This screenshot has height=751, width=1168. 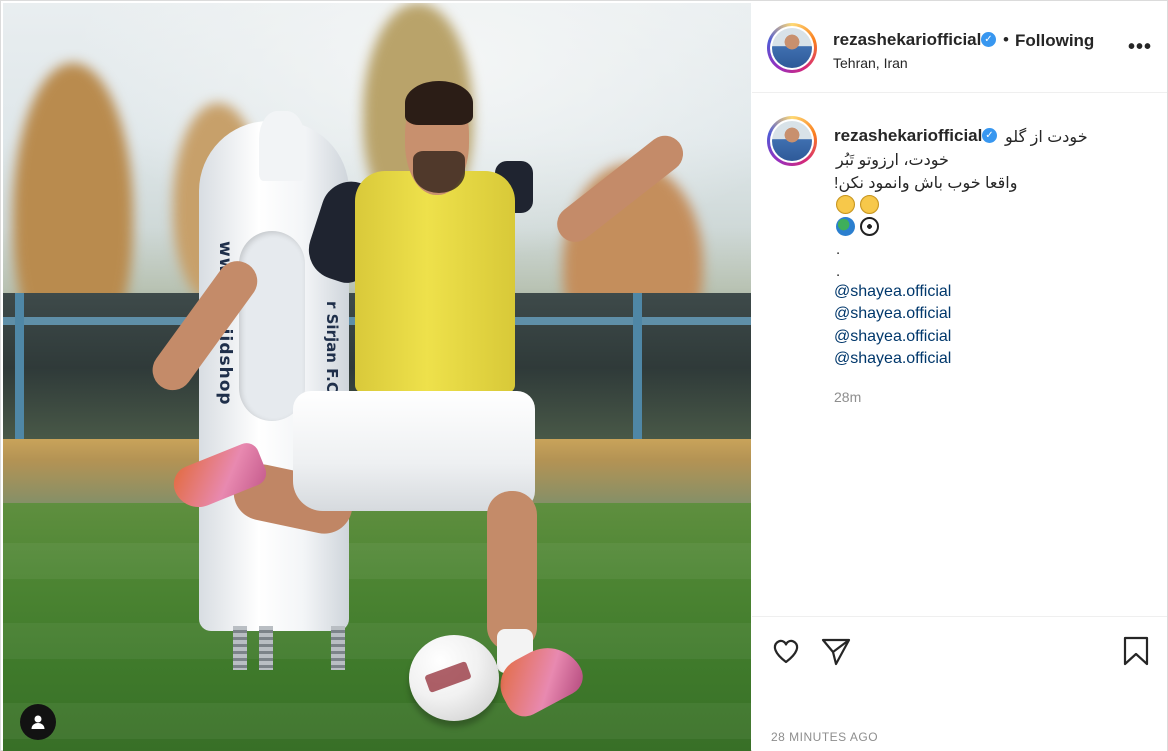 What do you see at coordinates (907, 40) in the screenshot?
I see `header-username: rezashekariofficial` at bounding box center [907, 40].